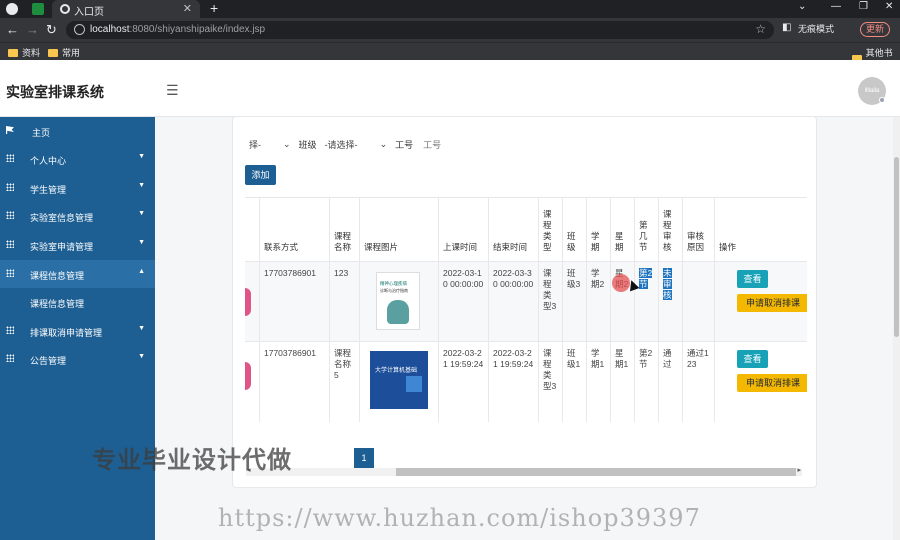 Image resolution: width=900 pixels, height=540 pixels. What do you see at coordinates (863, 6) in the screenshot?
I see `restore-icon: ❐` at bounding box center [863, 6].